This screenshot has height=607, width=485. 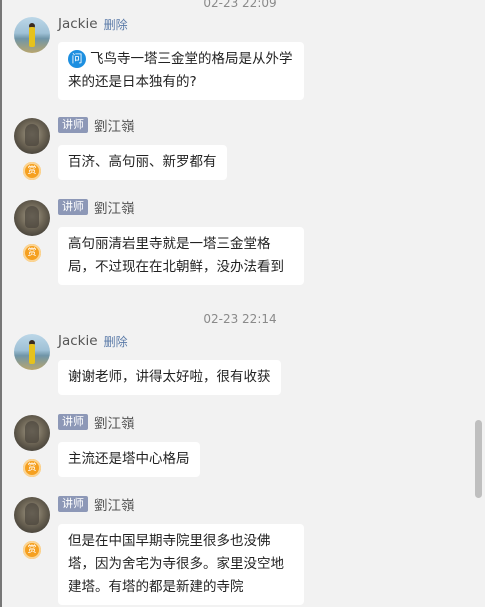 What do you see at coordinates (240, 5) in the screenshot?
I see `timestamp: 02-23 22:09` at bounding box center [240, 5].